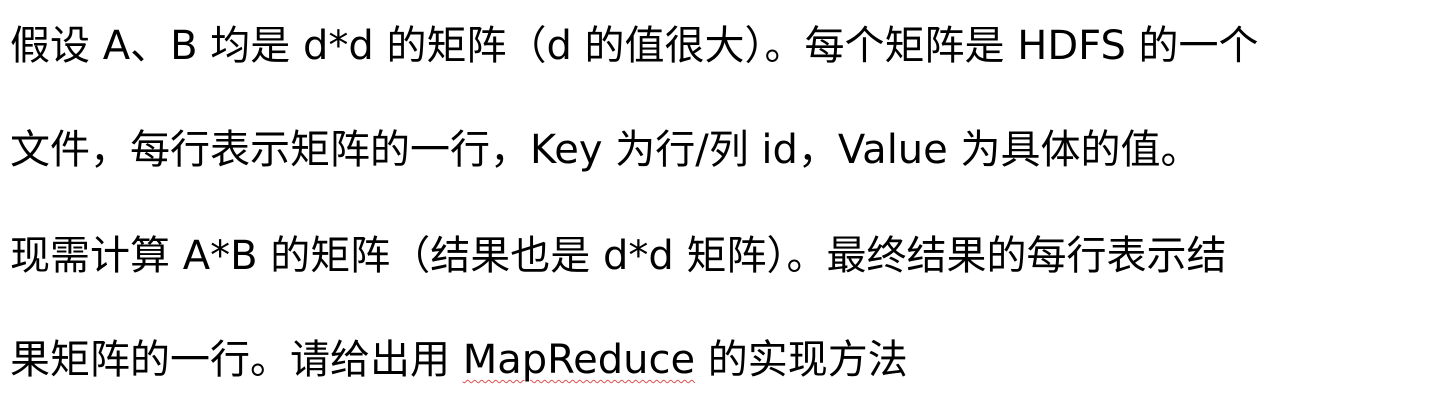 Image resolution: width=1455 pixels, height=409 pixels. Describe the element at coordinates (634, 46) in the screenshot. I see `text-line-1: 假设 A、B 均是 d*d 的矩阵（d 的值很大）。每个矩阵是 HDFS 的一个` at that location.